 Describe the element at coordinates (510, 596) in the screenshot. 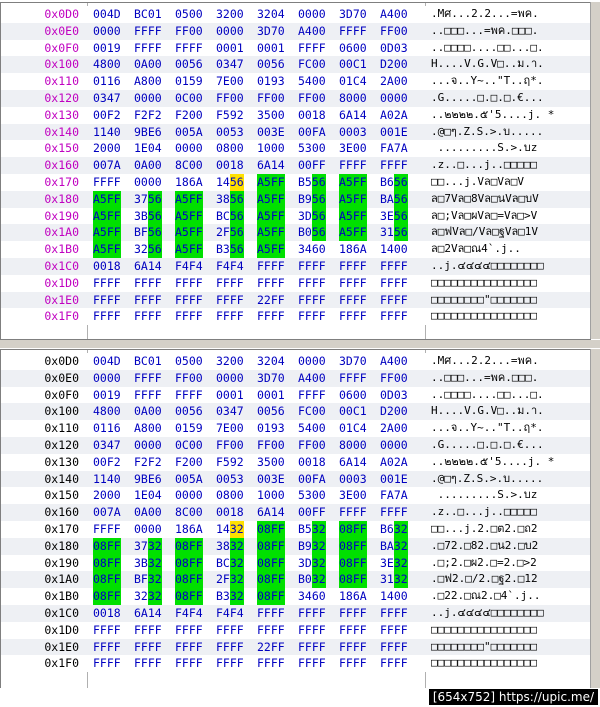

I see `ascii-column: .□22.□ณ2.□4`.j..` at that location.